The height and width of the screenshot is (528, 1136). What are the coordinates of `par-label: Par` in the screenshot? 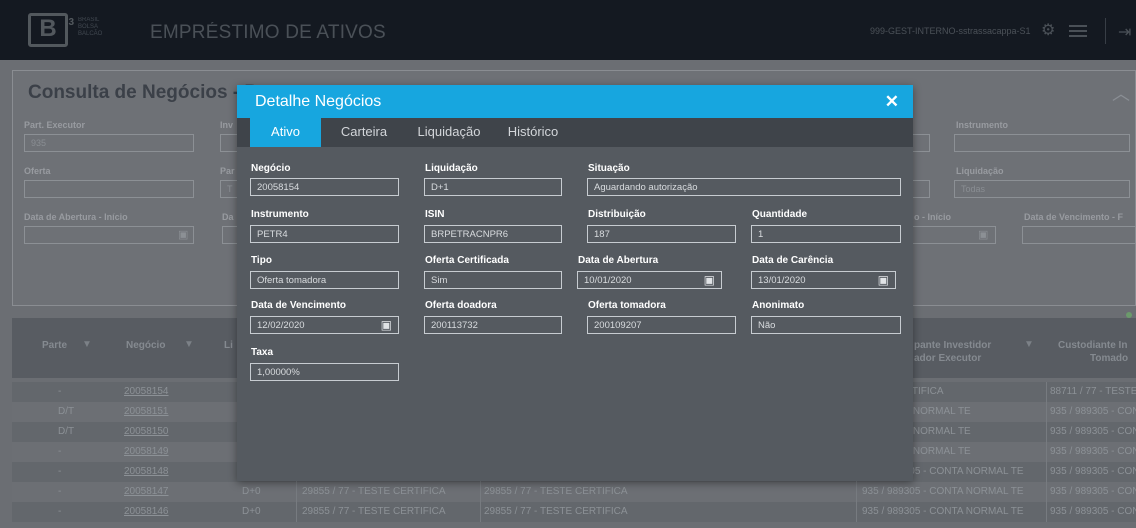 It's located at (227, 171).